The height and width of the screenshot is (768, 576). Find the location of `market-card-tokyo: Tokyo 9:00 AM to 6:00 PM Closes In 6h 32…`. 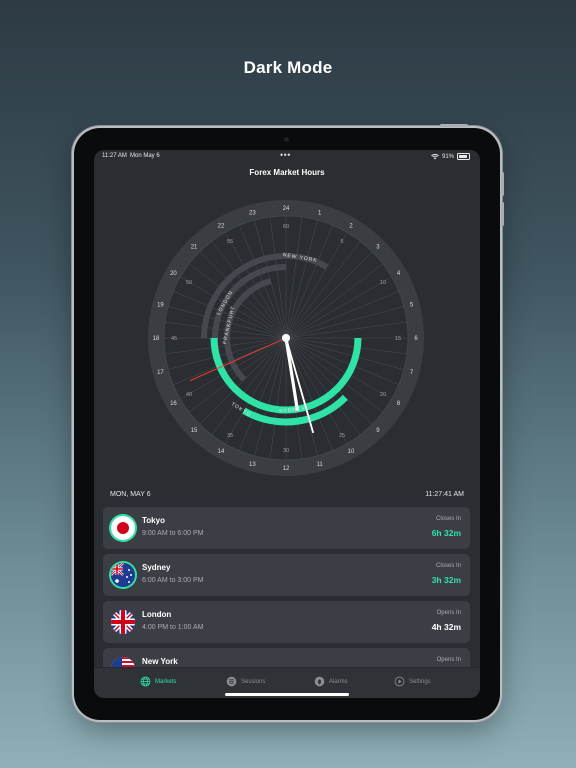

market-card-tokyo: Tokyo 9:00 AM to 6:00 PM Closes In 6h 32… is located at coordinates (286, 528).